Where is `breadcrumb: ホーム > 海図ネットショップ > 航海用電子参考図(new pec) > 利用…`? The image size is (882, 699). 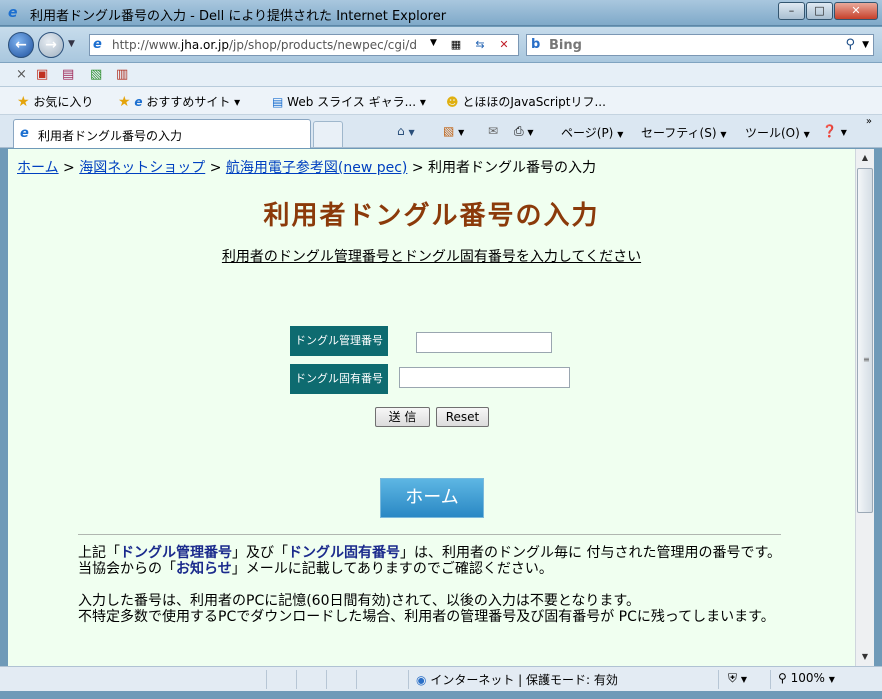
breadcrumb: ホーム > 海図ネットショップ > 航海用電子参考図(new pec) > 利用… is located at coordinates (307, 168).